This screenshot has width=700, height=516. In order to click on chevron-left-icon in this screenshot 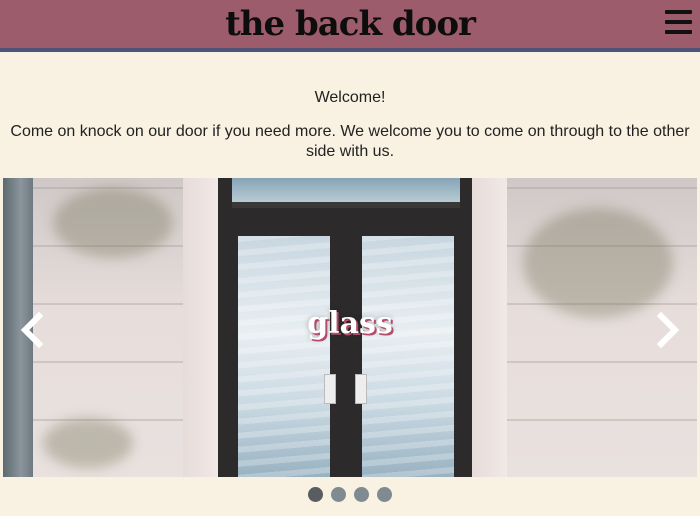, I will do `click(32, 330)`.